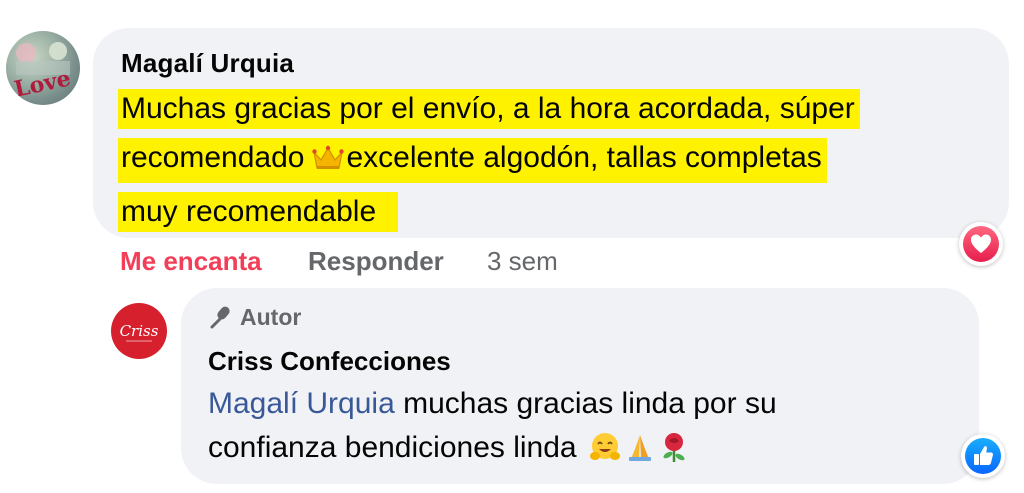  Describe the element at coordinates (301, 403) in the screenshot. I see `mention-link: Magalí Urquia` at that location.